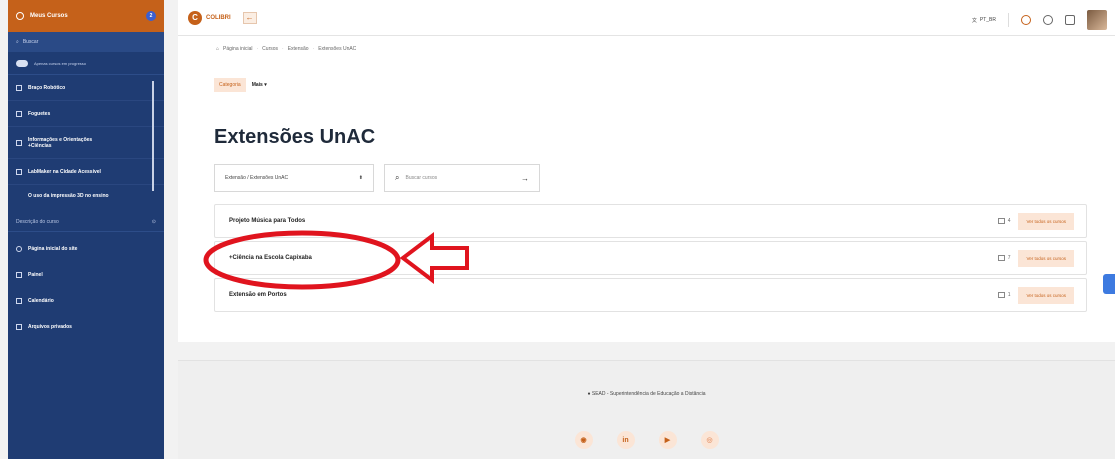 The image size is (1115, 459). Describe the element at coordinates (1109, 284) in the screenshot. I see `floating-help-button` at that location.